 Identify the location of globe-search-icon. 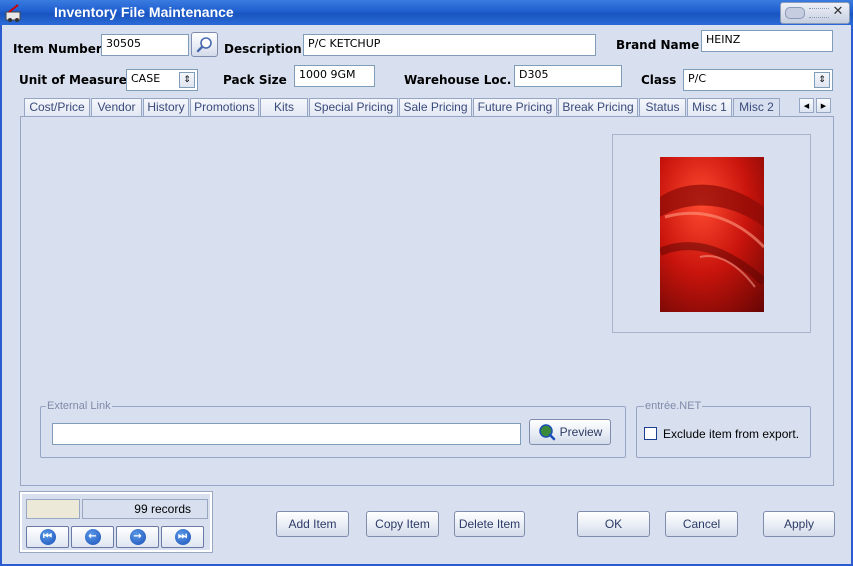
(546, 432).